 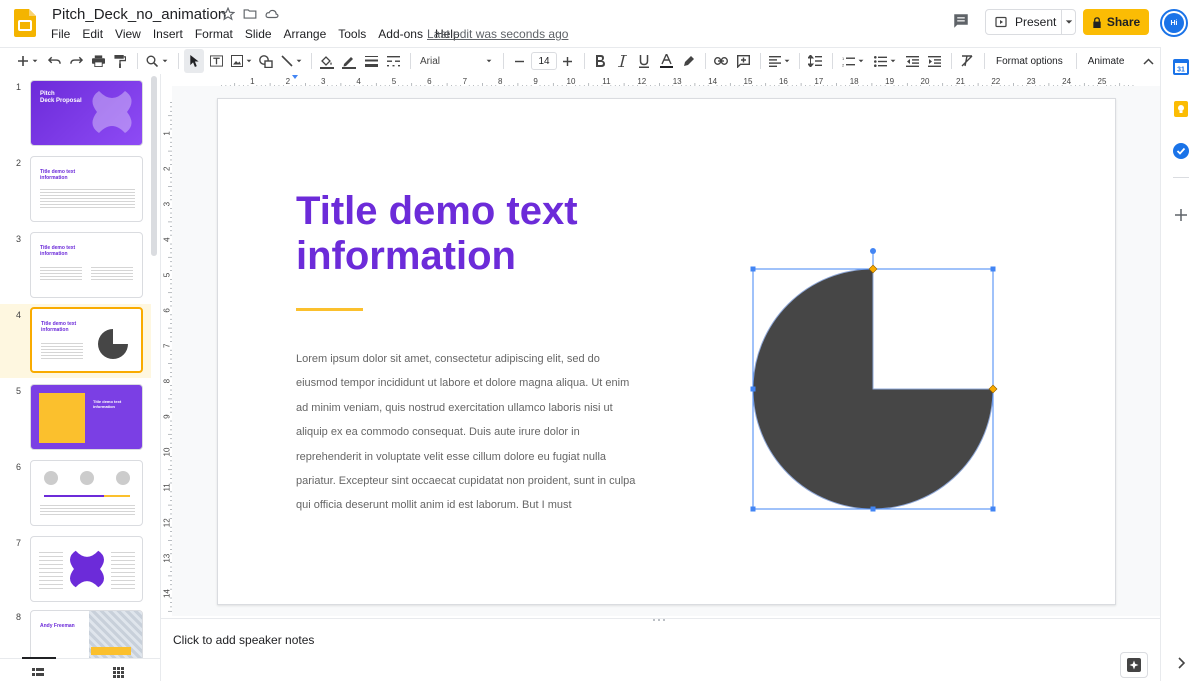 I want to click on shape-button, so click(x=266, y=61).